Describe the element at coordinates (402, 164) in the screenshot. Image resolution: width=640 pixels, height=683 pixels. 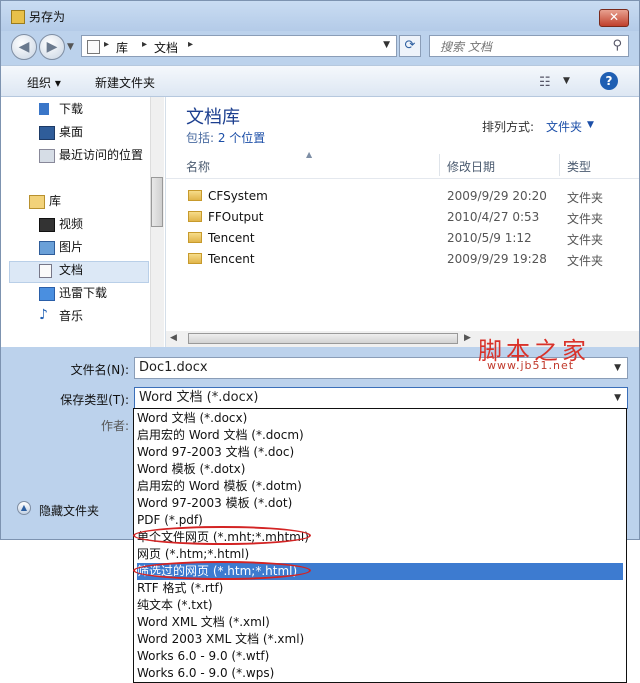
I see `column-header-row: ▲ 名称 修改日期 类型` at that location.